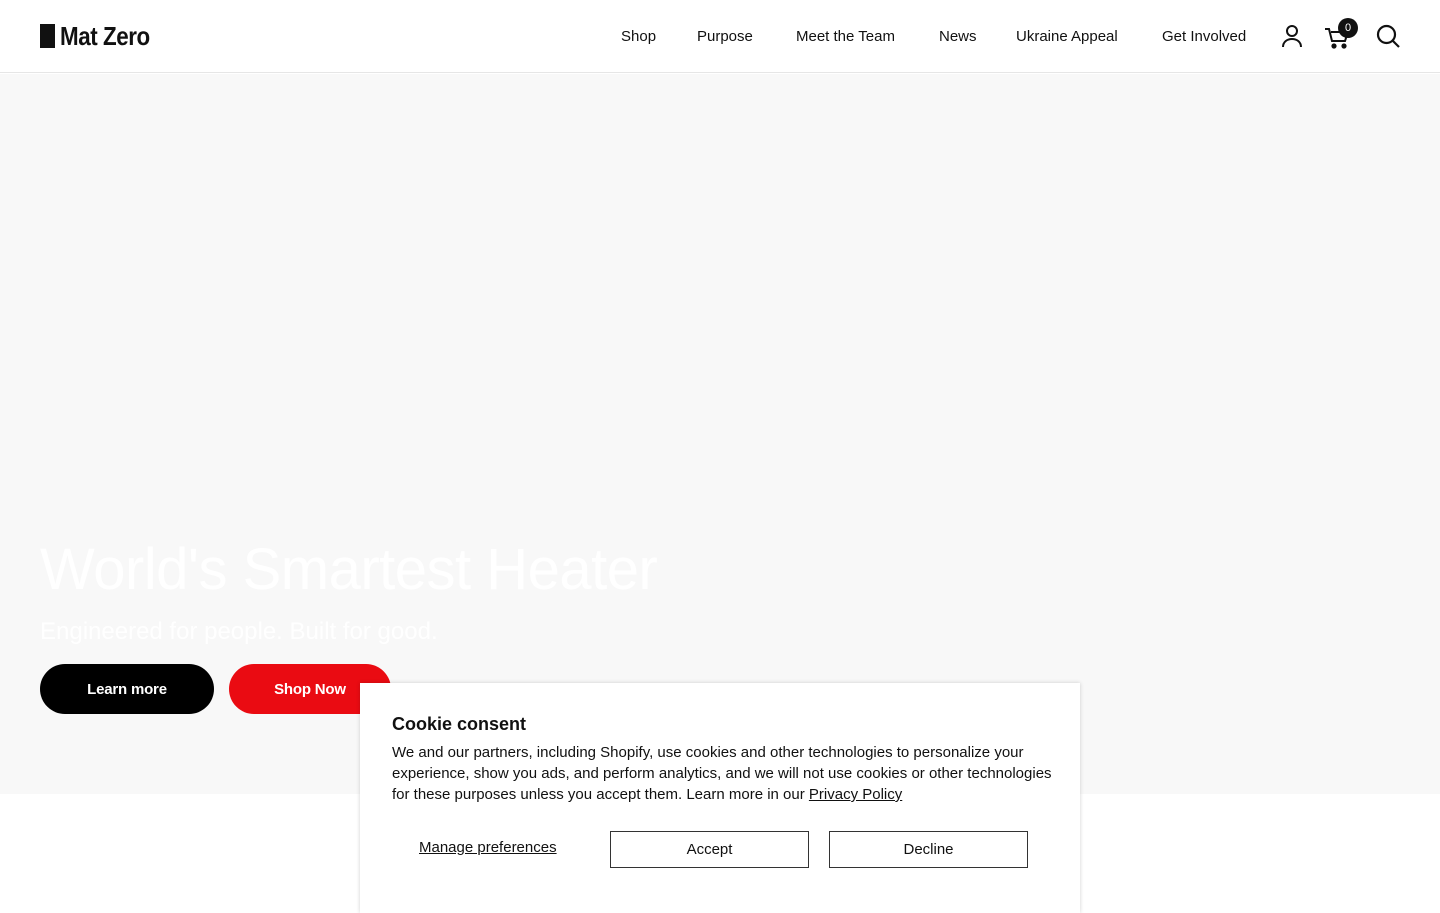 The image size is (1440, 913). Describe the element at coordinates (105, 35) in the screenshot. I see `logo-text: Mat Zero` at that location.